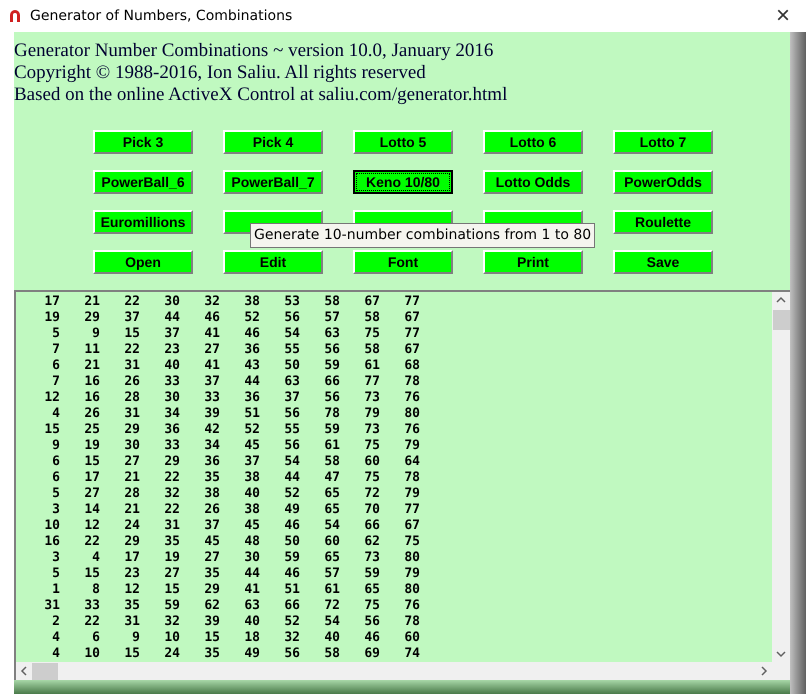 The width and height of the screenshot is (806, 694). Describe the element at coordinates (131, 574) in the screenshot. I see `number-cell-text: 23` at that location.